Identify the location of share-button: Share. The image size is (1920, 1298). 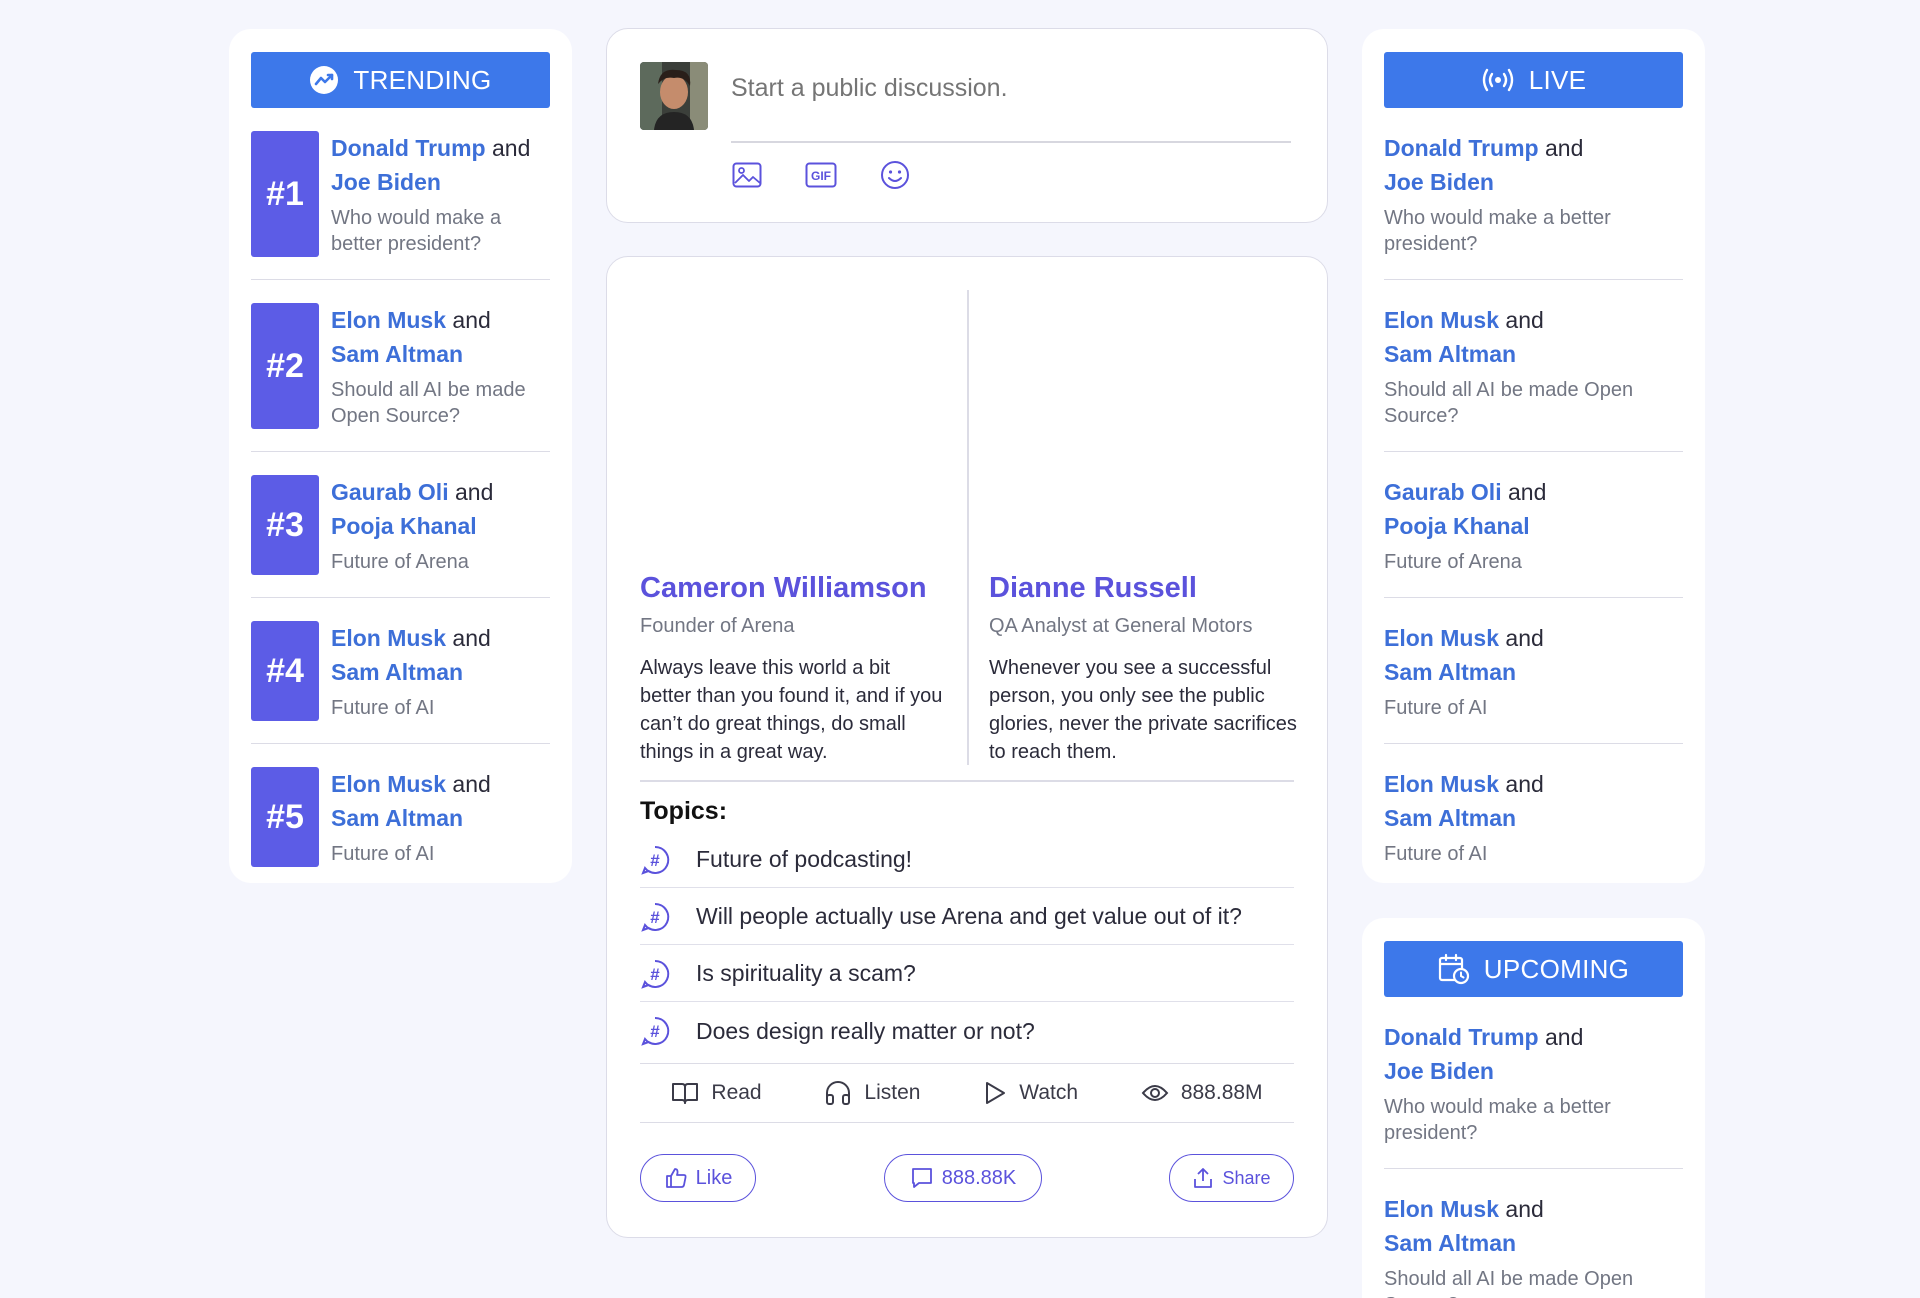
(1231, 1178).